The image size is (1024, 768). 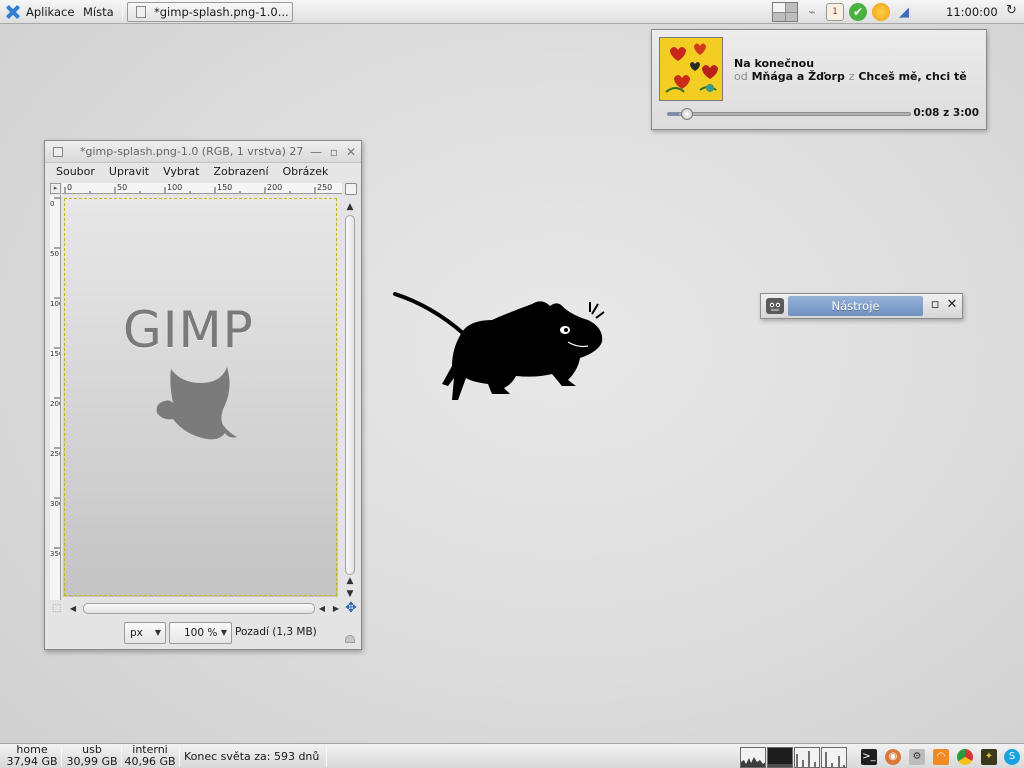 I want to click on playback-time: 0:08 z 3:00, so click(x=946, y=113).